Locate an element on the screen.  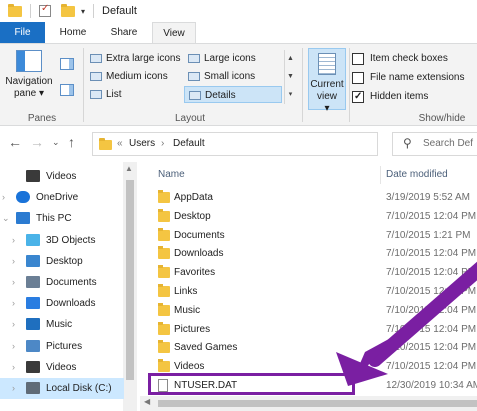
nav-scrollbar: ▲ is located at coordinates (130, 286).